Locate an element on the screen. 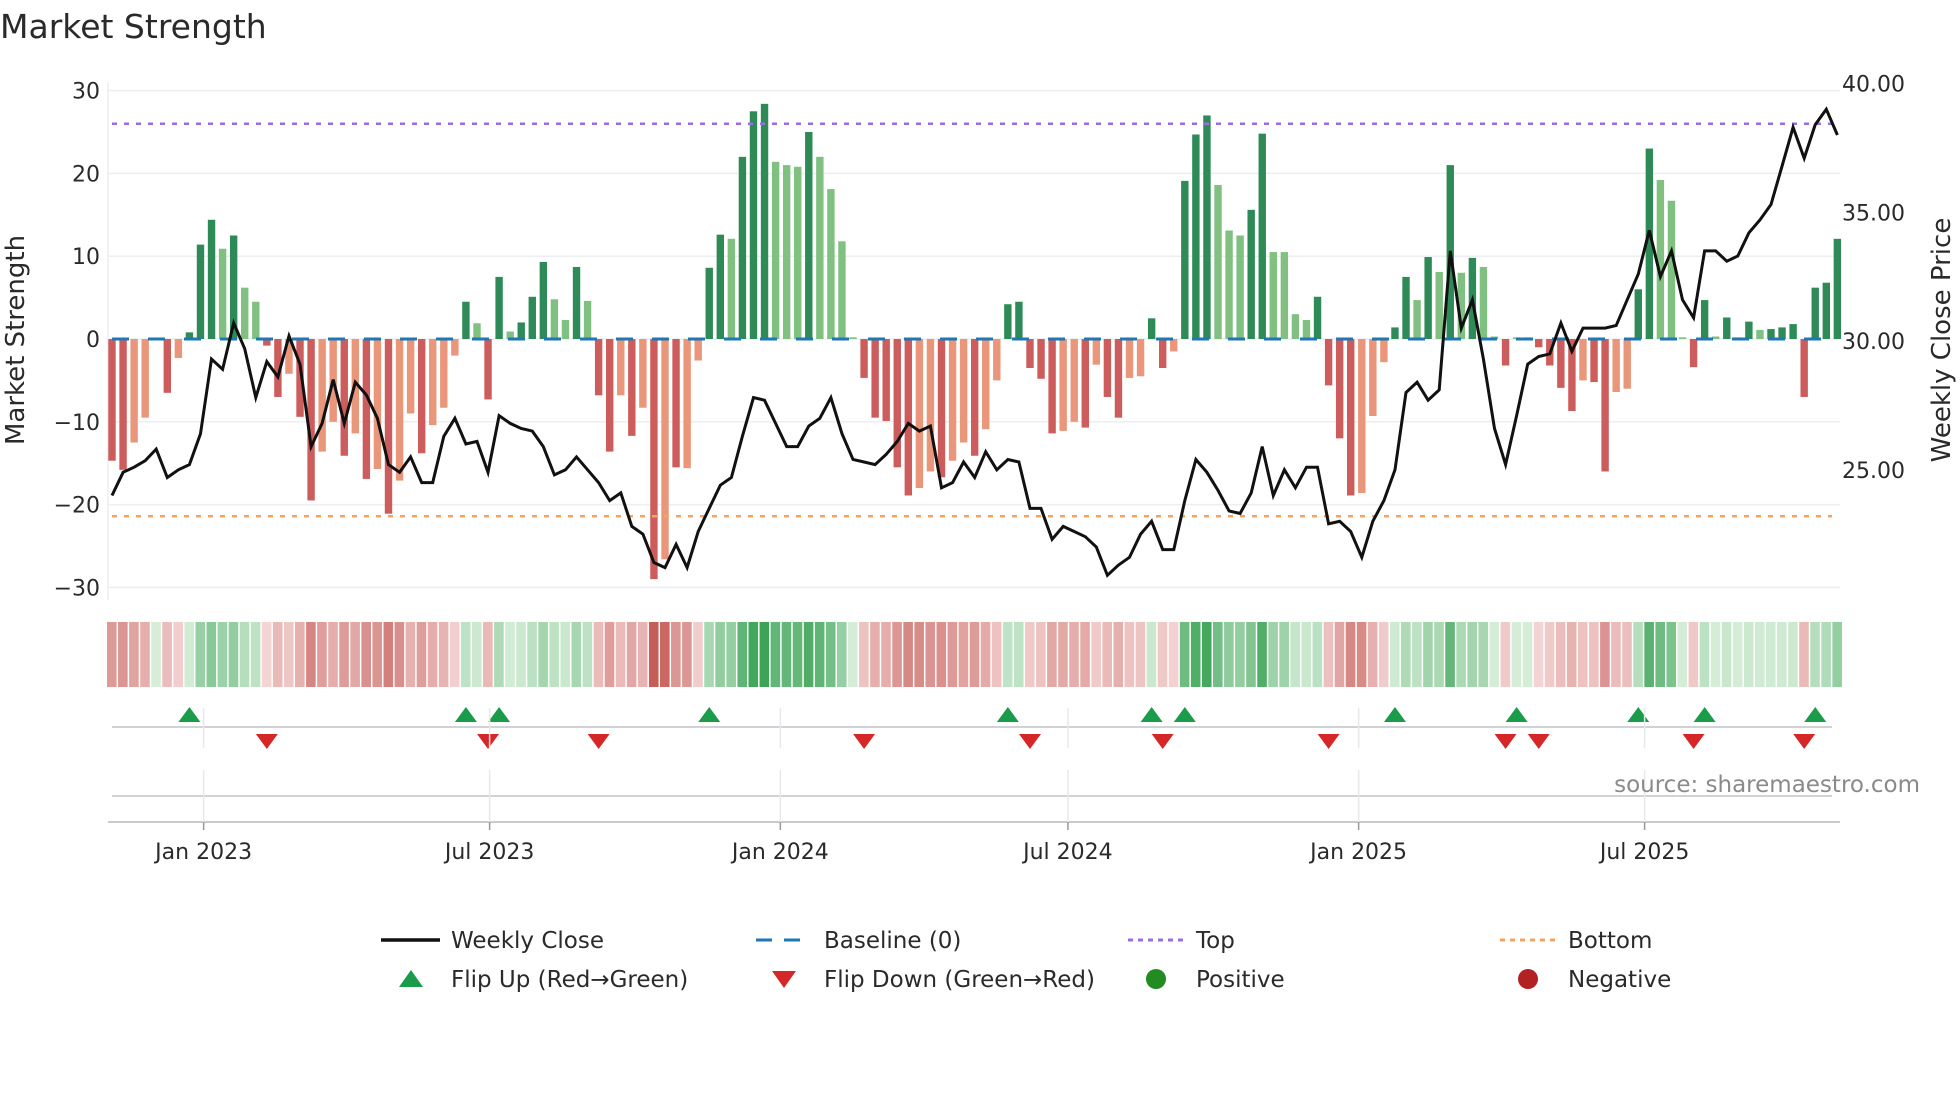 The height and width of the screenshot is (1102, 1960). y-tick-label: 10 is located at coordinates (86, 257).